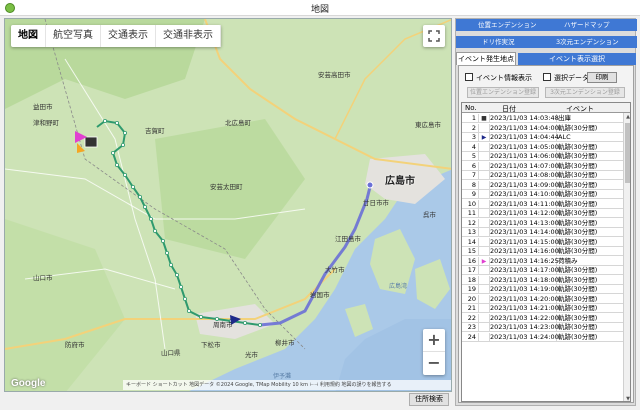 The height and width of the screenshot is (410, 640). I want to click on row-number: 24, so click(471, 336).